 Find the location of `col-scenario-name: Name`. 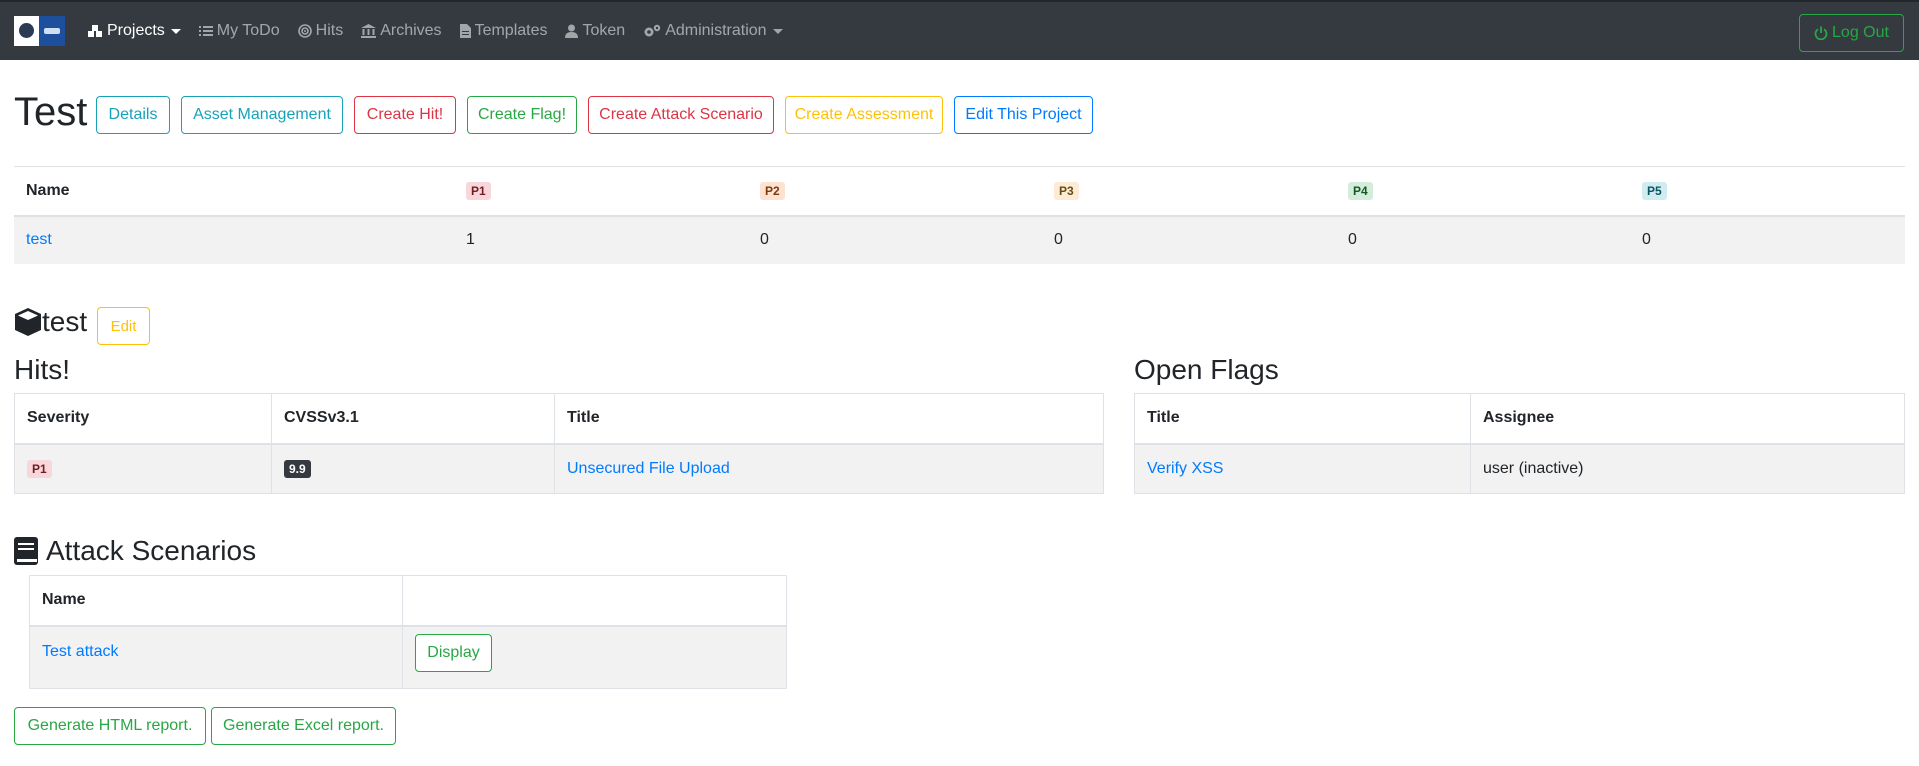

col-scenario-name: Name is located at coordinates (216, 601).